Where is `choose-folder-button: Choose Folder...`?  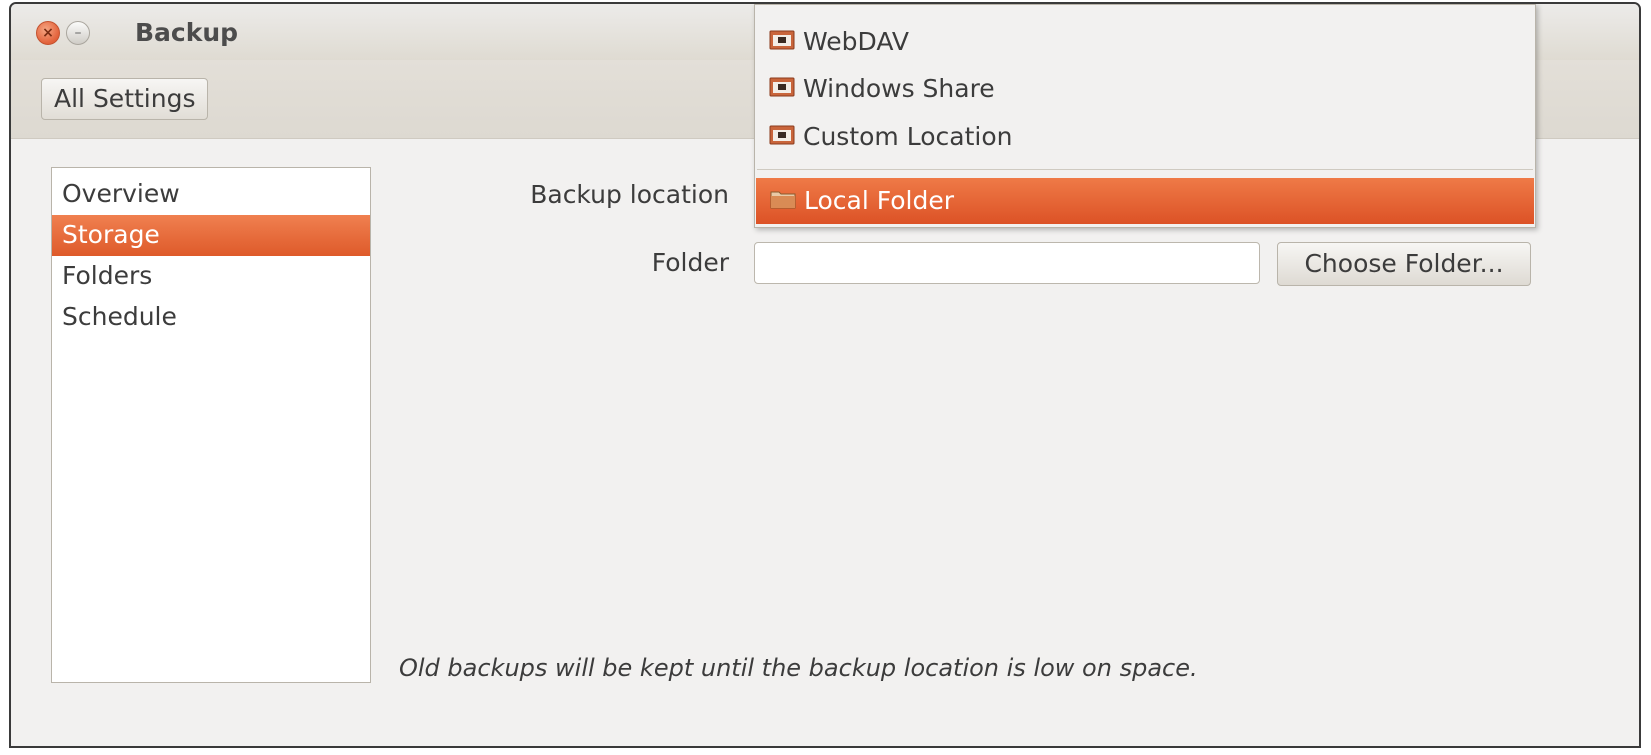
choose-folder-button: Choose Folder... is located at coordinates (1404, 264).